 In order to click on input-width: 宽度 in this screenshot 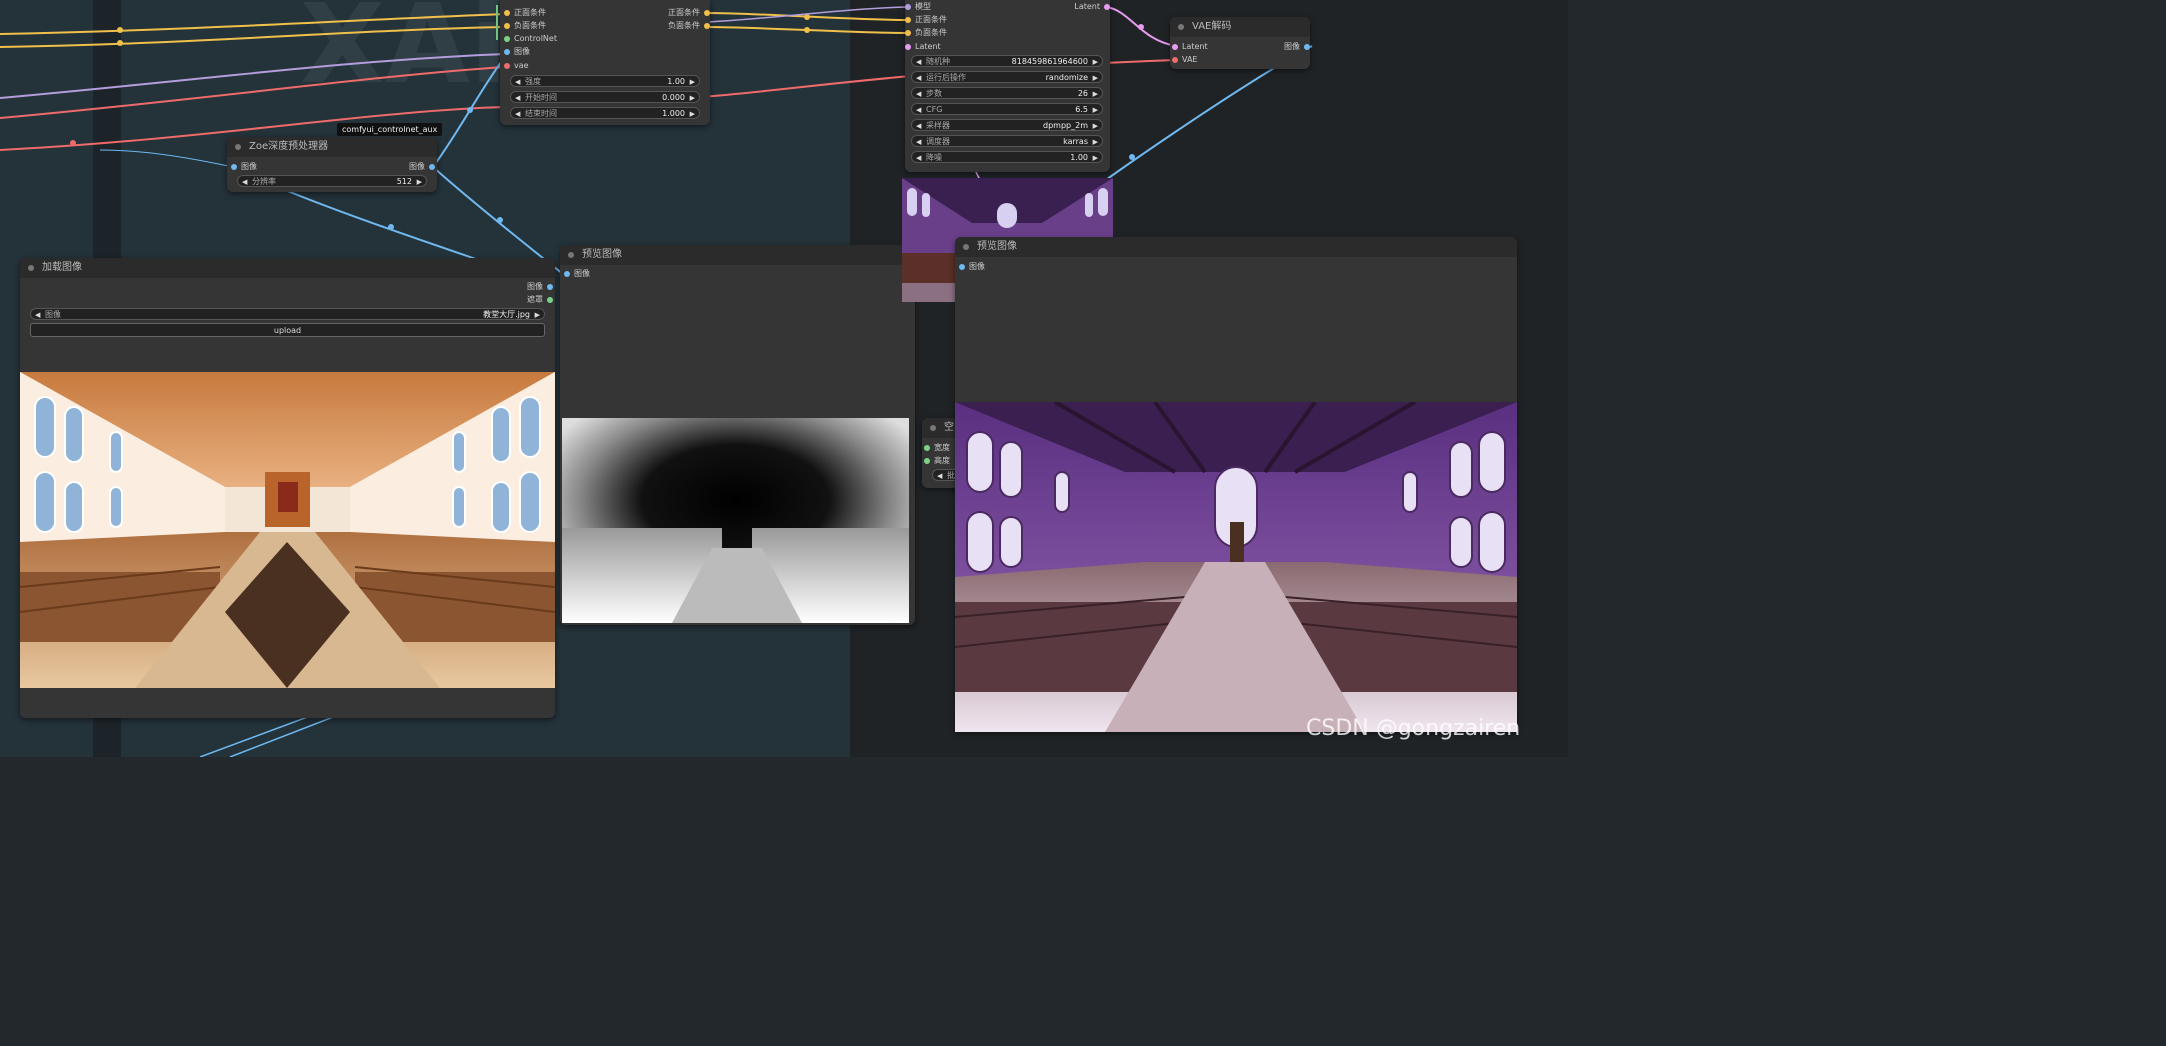, I will do `click(937, 448)`.